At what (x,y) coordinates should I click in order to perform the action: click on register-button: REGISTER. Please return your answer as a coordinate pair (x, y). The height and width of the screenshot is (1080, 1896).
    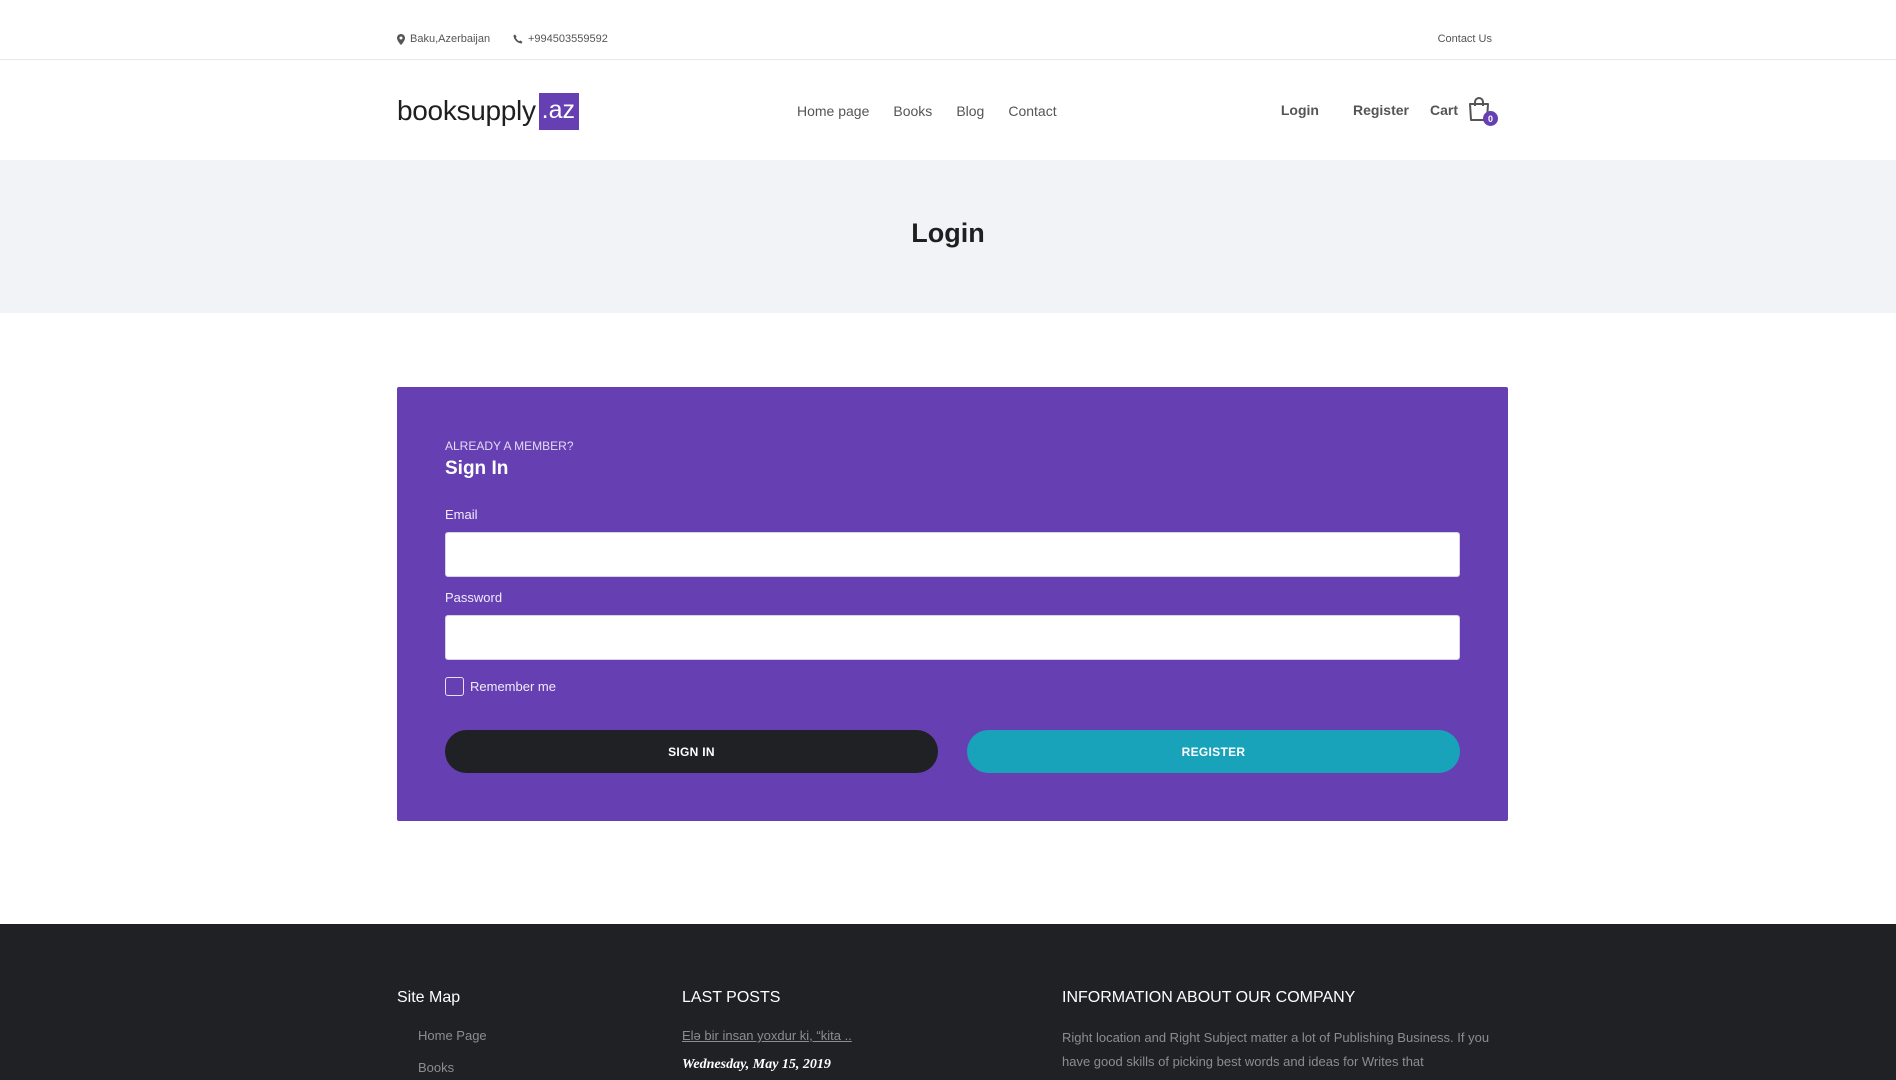
    Looking at the image, I should click on (1213, 751).